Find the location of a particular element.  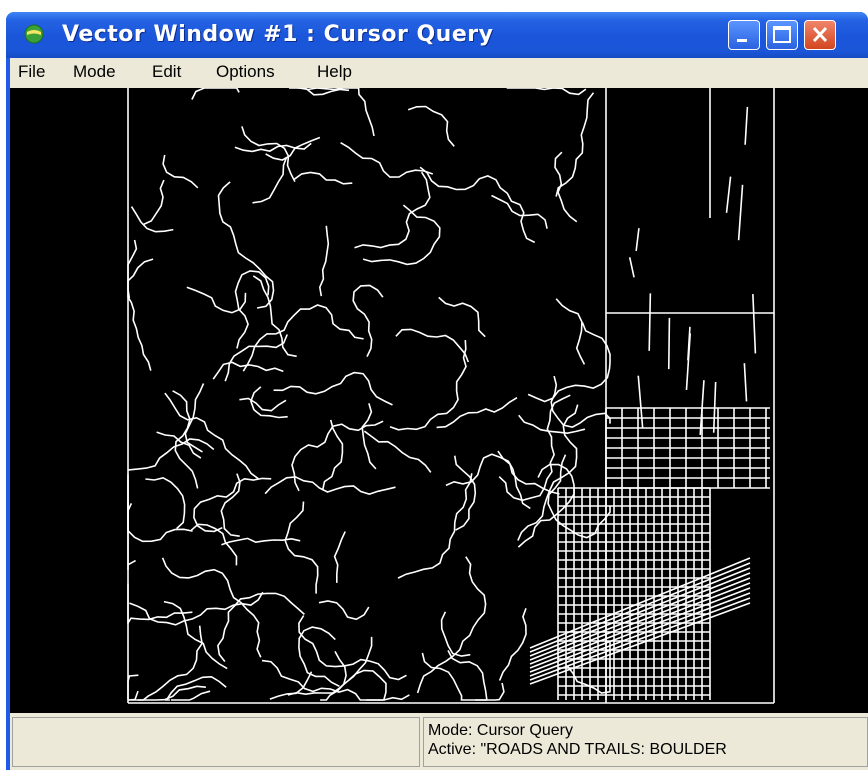

status-mode: Mode: Cursor Query is located at coordinates (500, 730).